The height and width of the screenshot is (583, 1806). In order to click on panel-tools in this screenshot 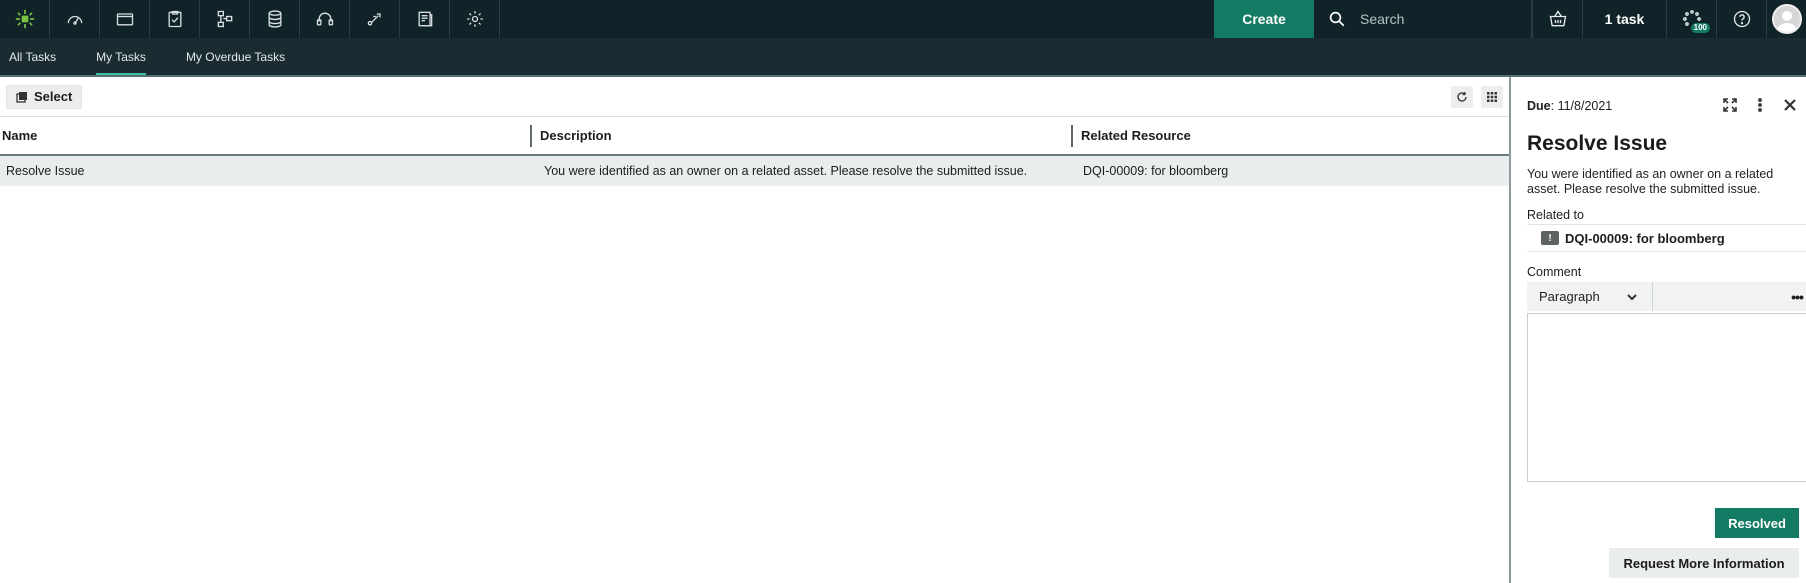, I will do `click(1760, 105)`.